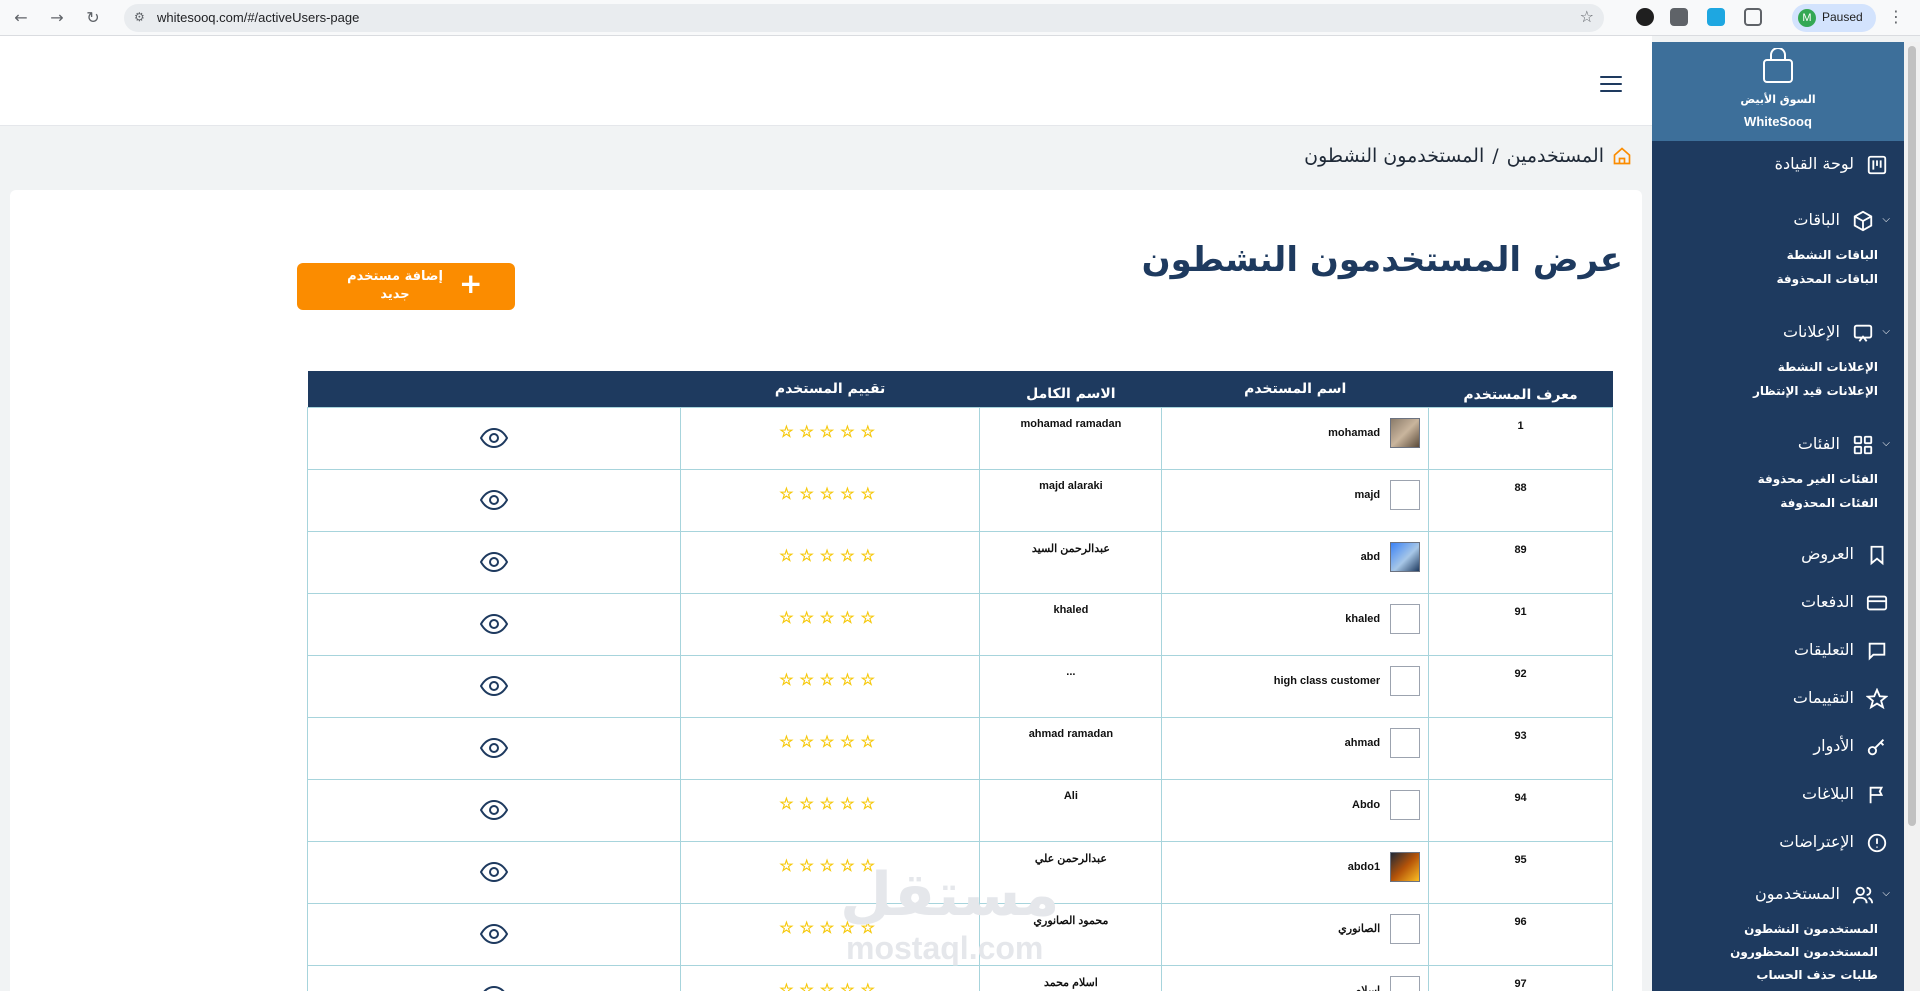 Image resolution: width=1920 pixels, height=991 pixels. I want to click on sidebar-item-ratings: التقييمات, so click(1778, 700).